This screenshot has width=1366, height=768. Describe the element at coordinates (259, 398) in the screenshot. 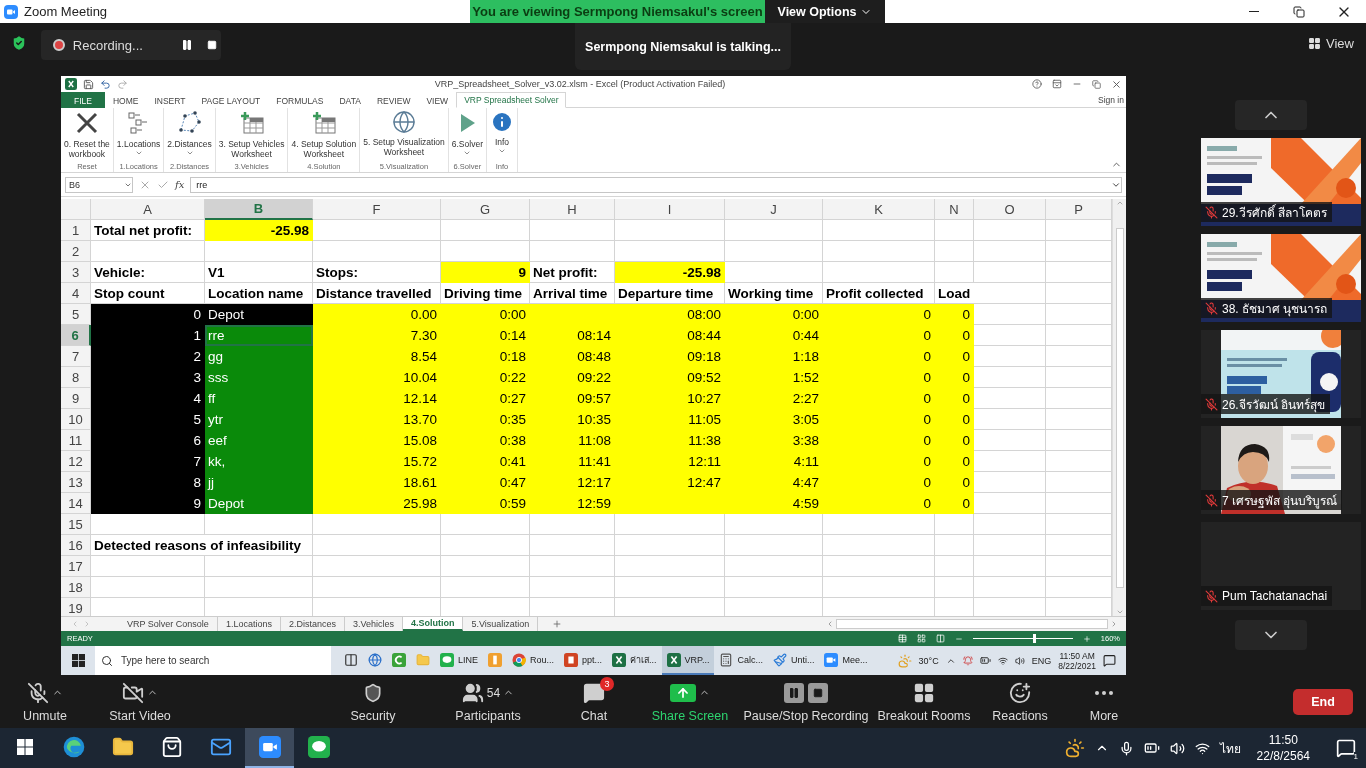

I see `table-cell: ff` at that location.